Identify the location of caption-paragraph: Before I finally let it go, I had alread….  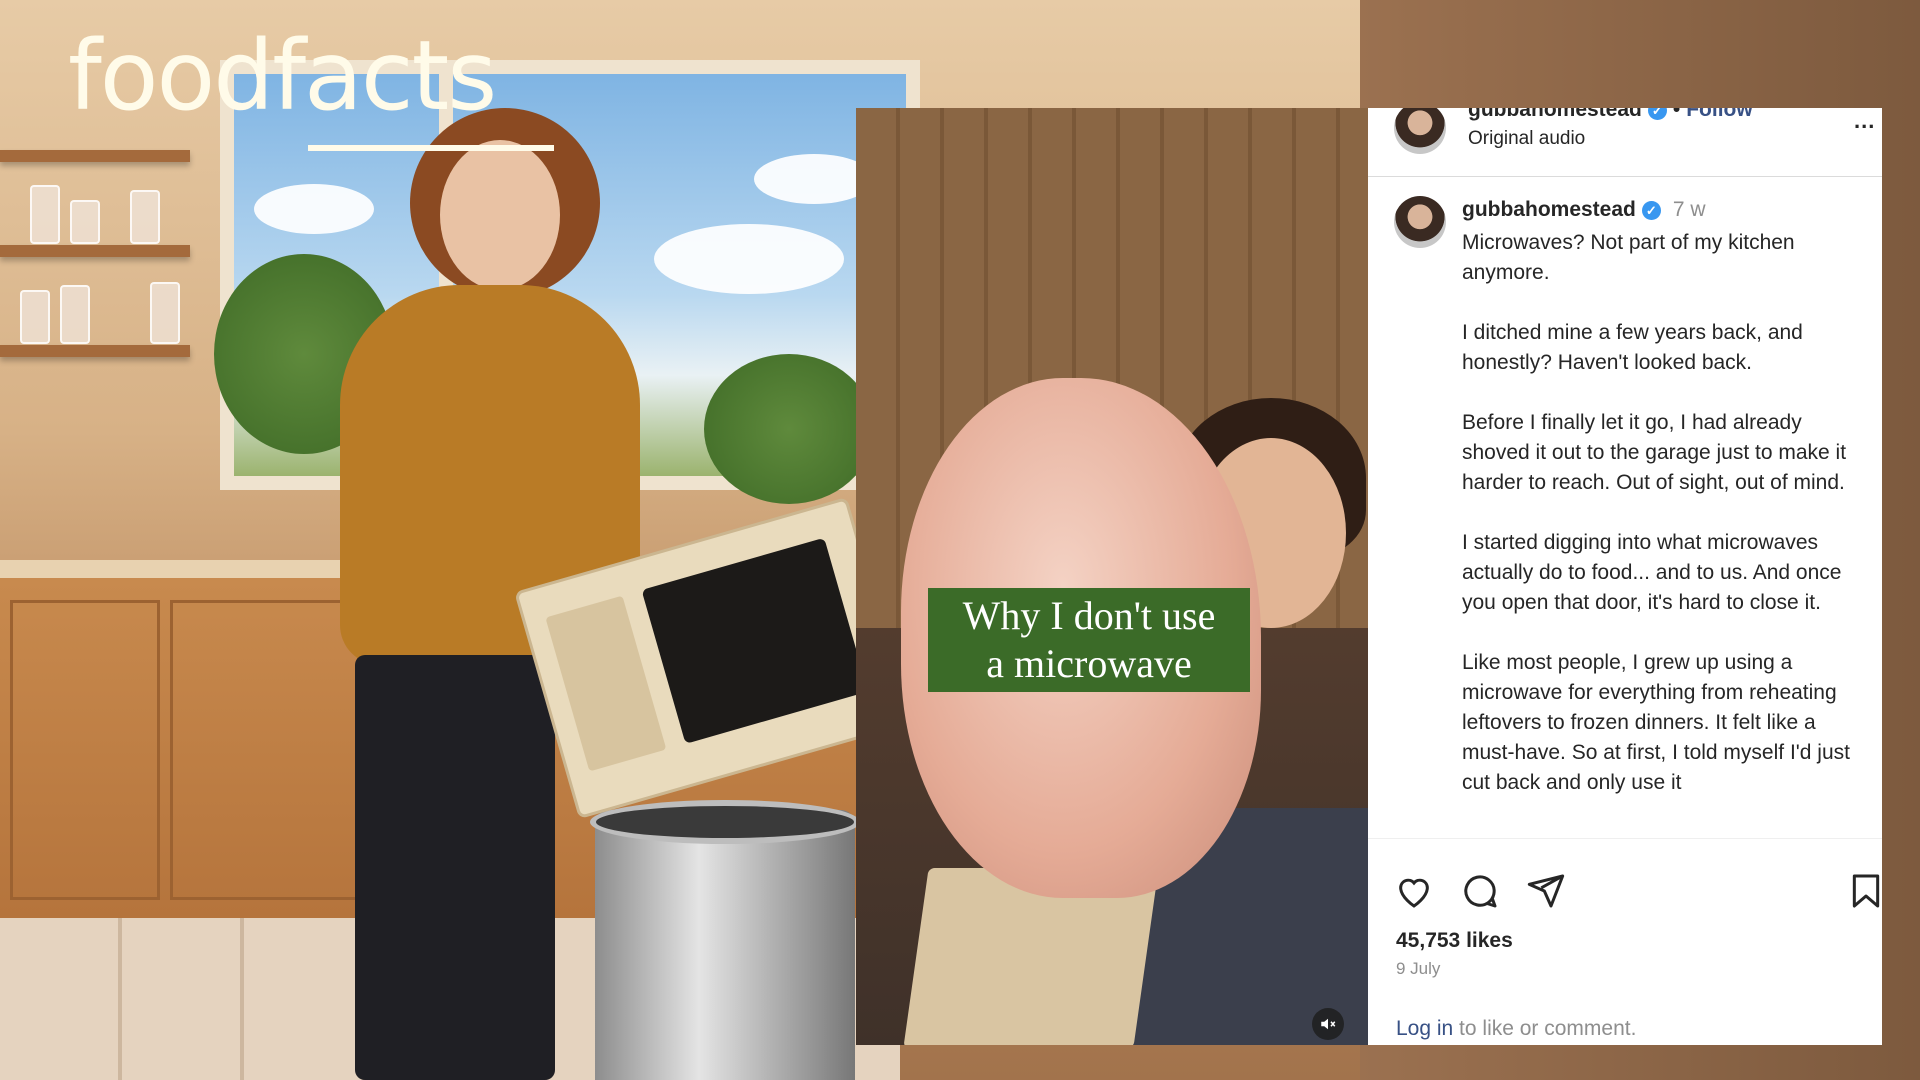
(1654, 452).